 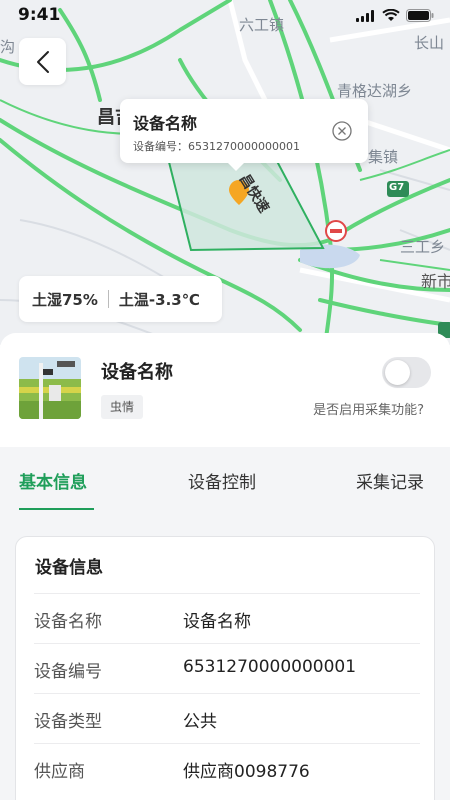 I want to click on tab-basic-info: 基本信息, so click(x=53, y=480).